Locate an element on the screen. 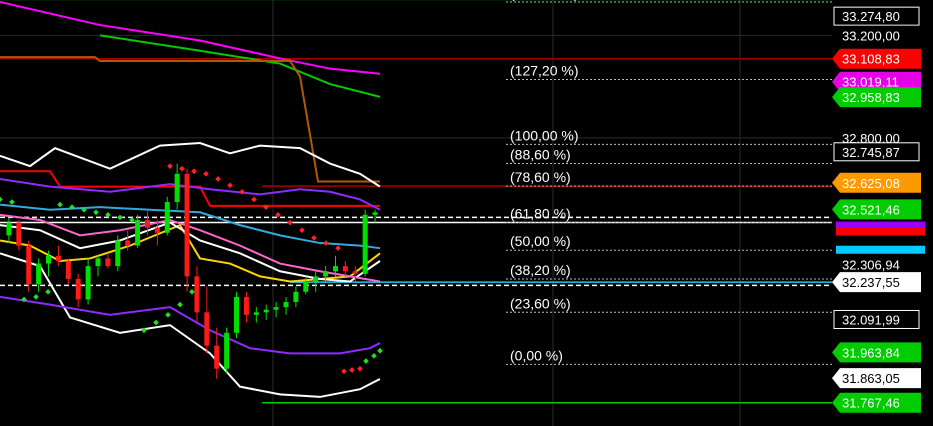 The width and height of the screenshot is (933, 426). fib-label: (50,00 %) is located at coordinates (540, 241).